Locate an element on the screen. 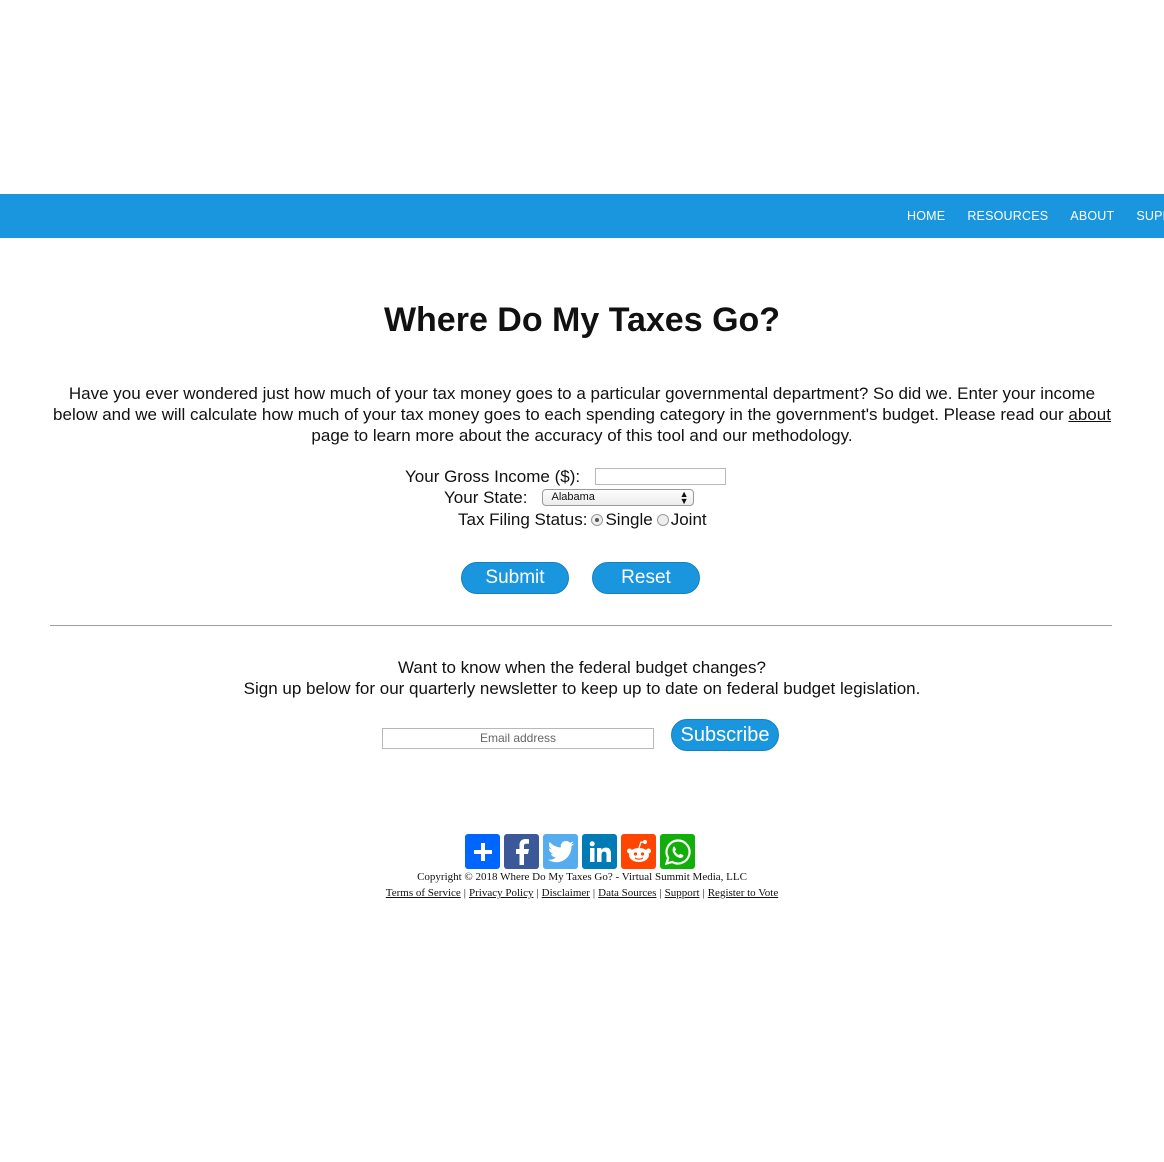  state-select-value: Alabama is located at coordinates (573, 497).